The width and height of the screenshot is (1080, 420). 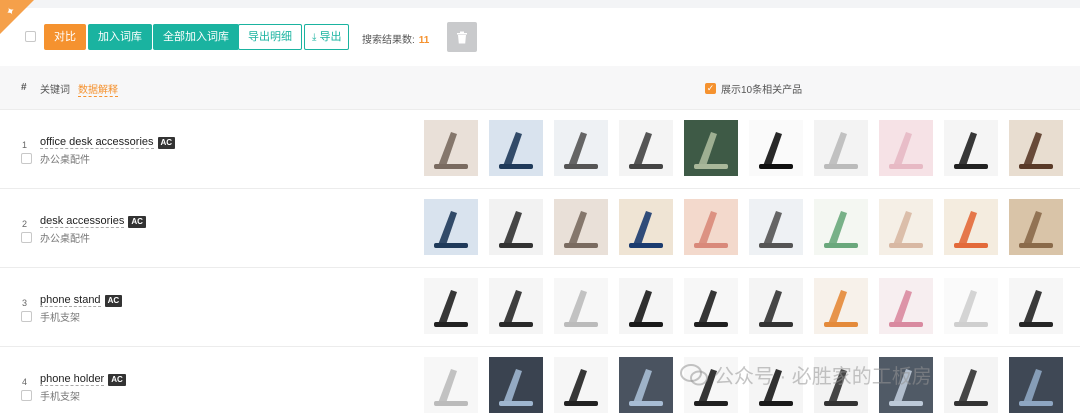 What do you see at coordinates (98, 89) in the screenshot?
I see `data-explain-link: 数据解释` at bounding box center [98, 89].